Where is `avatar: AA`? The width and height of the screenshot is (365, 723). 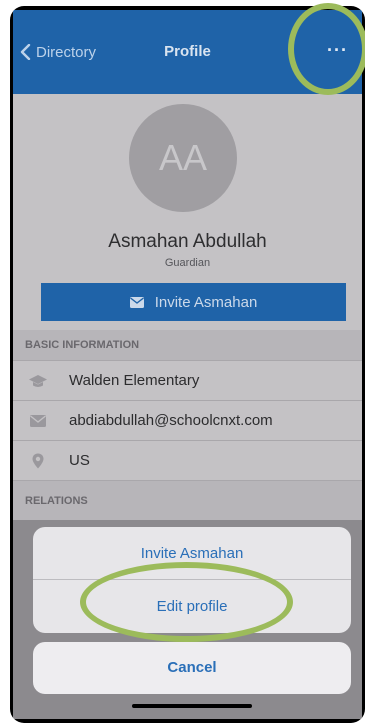
avatar: AA is located at coordinates (183, 158).